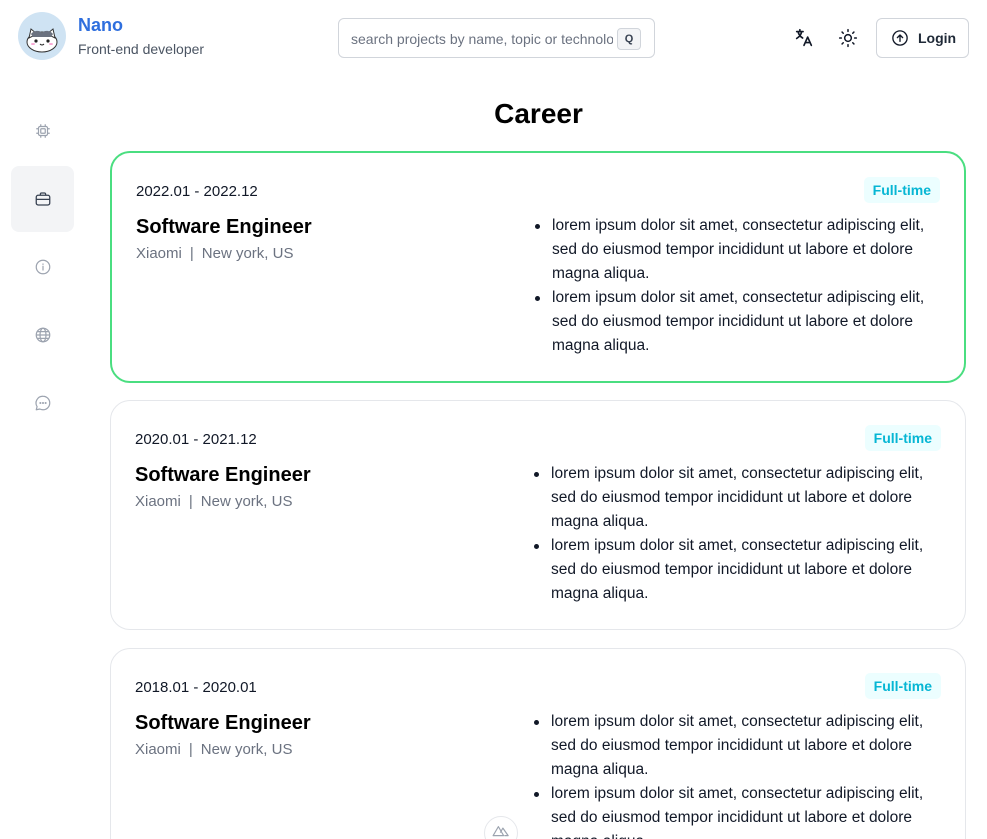 The height and width of the screenshot is (839, 987). I want to click on translate-button, so click(804, 38).